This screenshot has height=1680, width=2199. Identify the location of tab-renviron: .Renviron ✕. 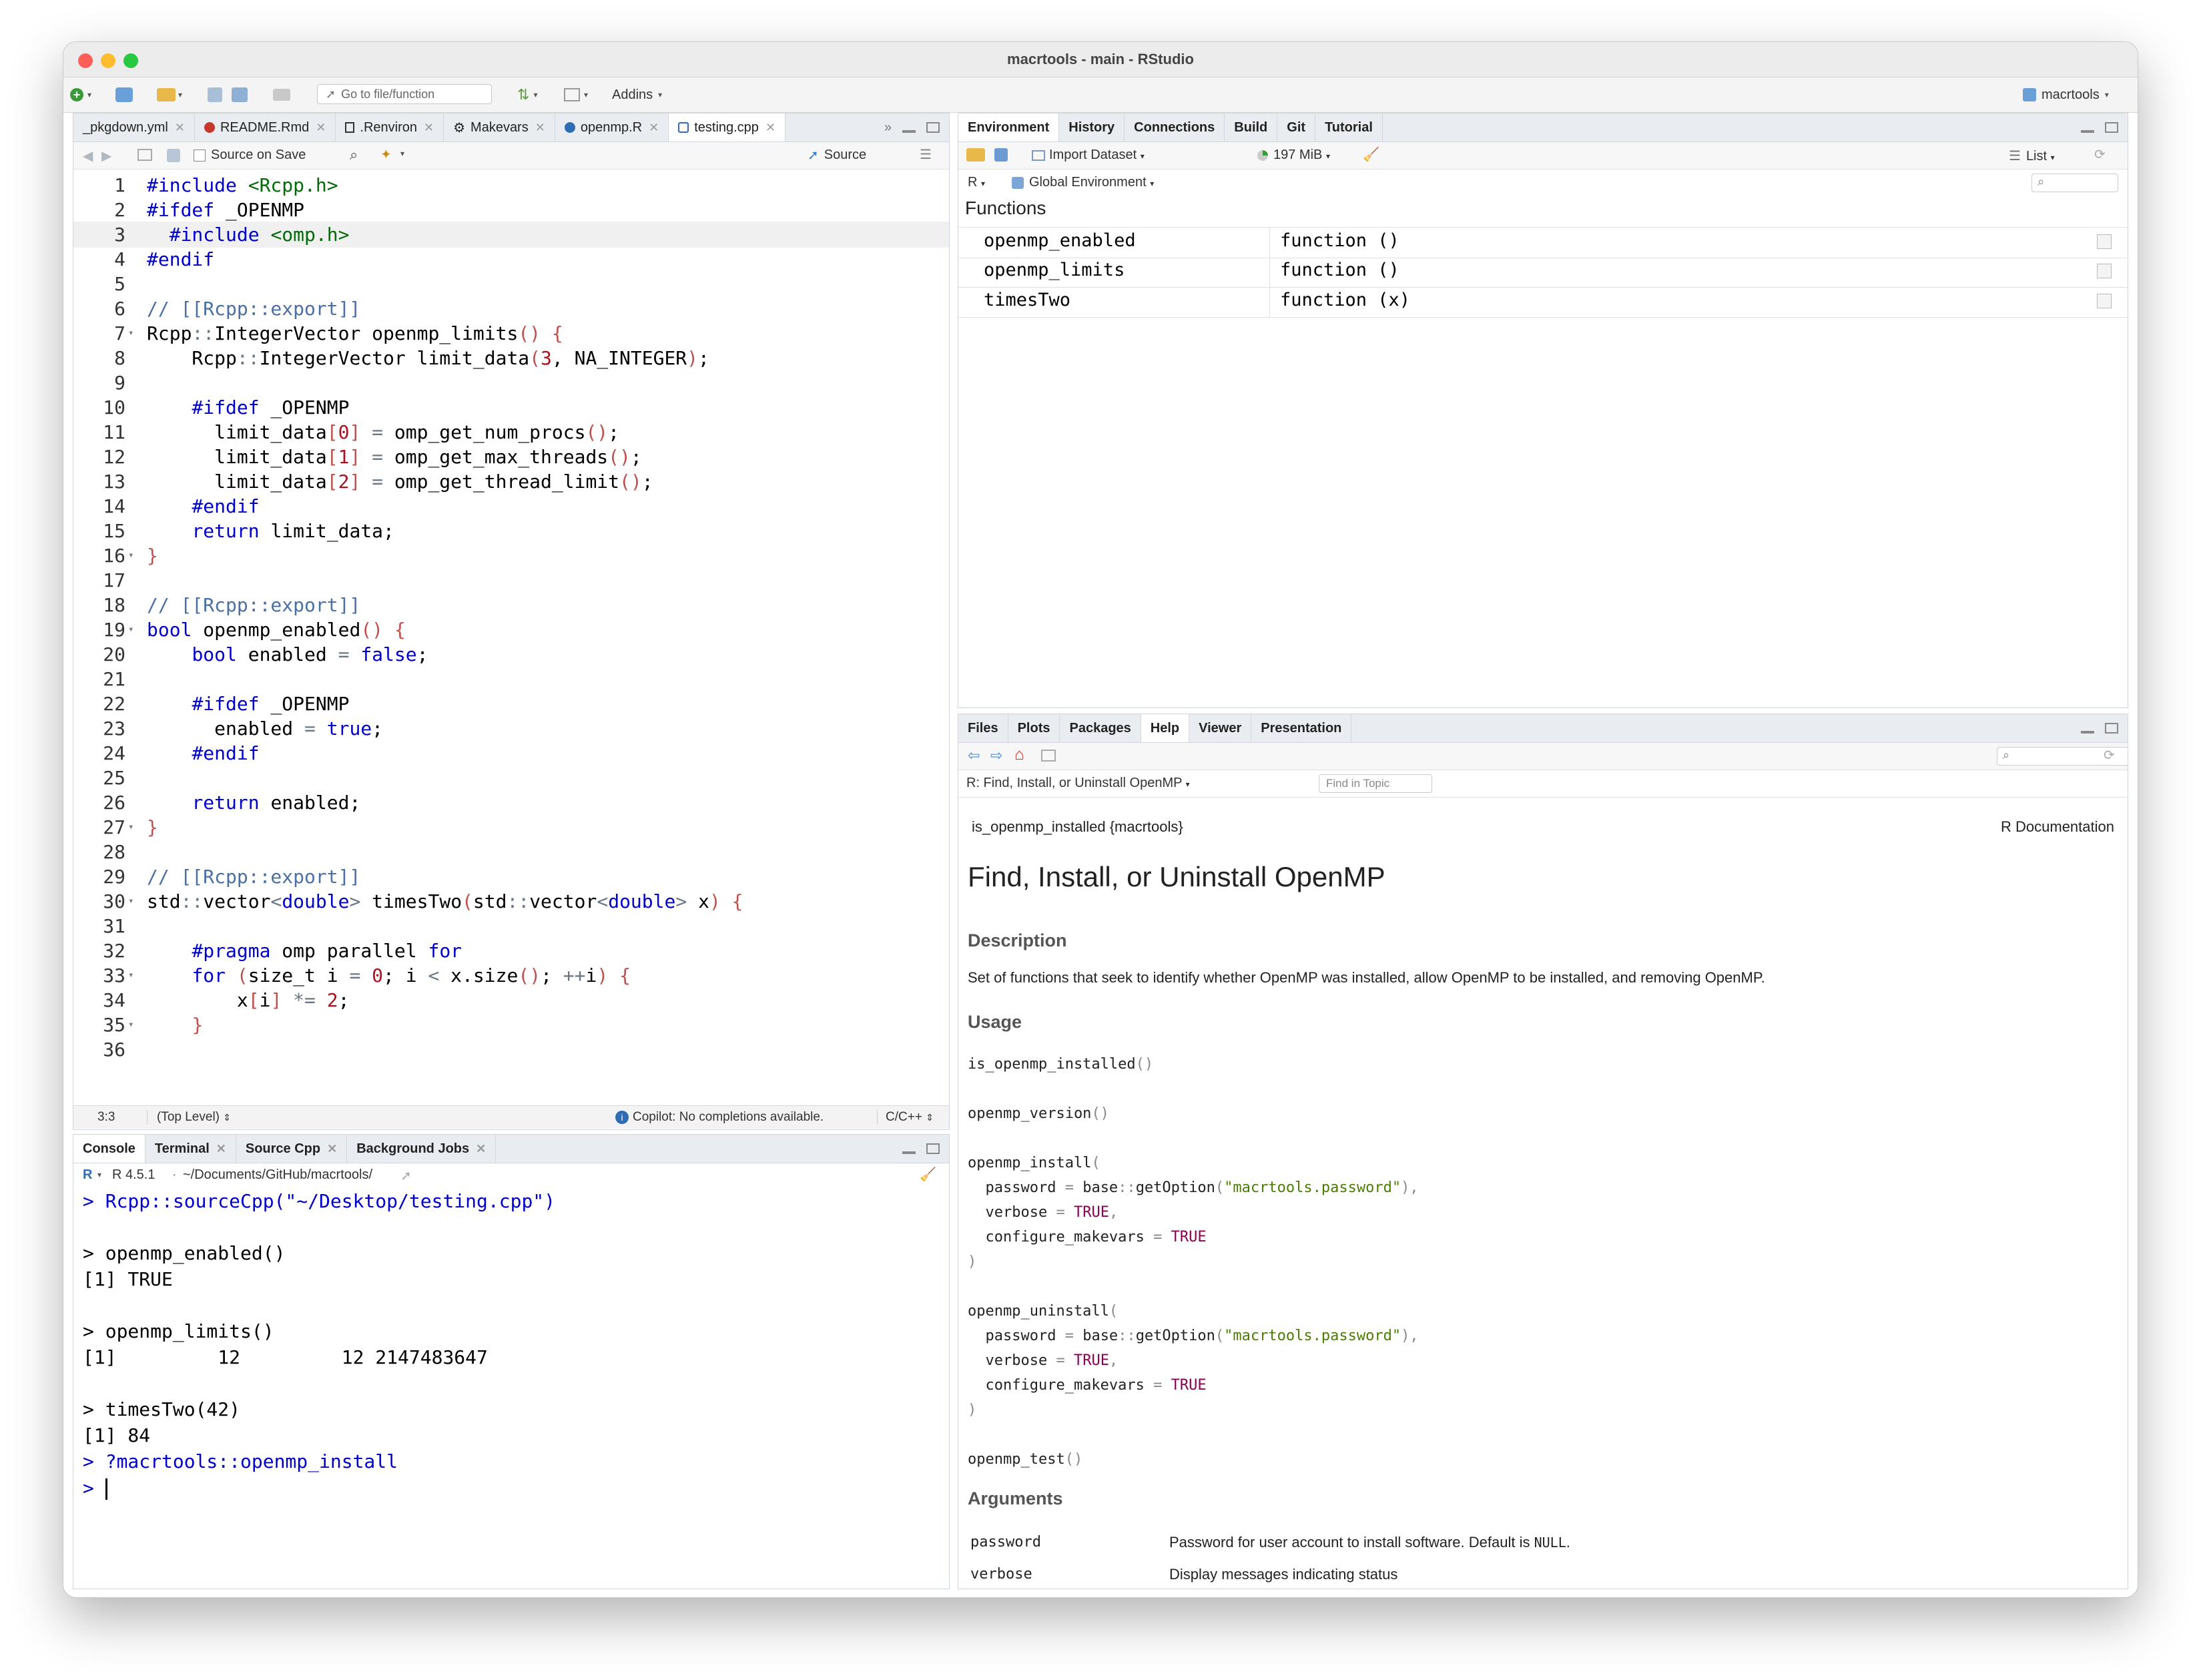
(390, 127).